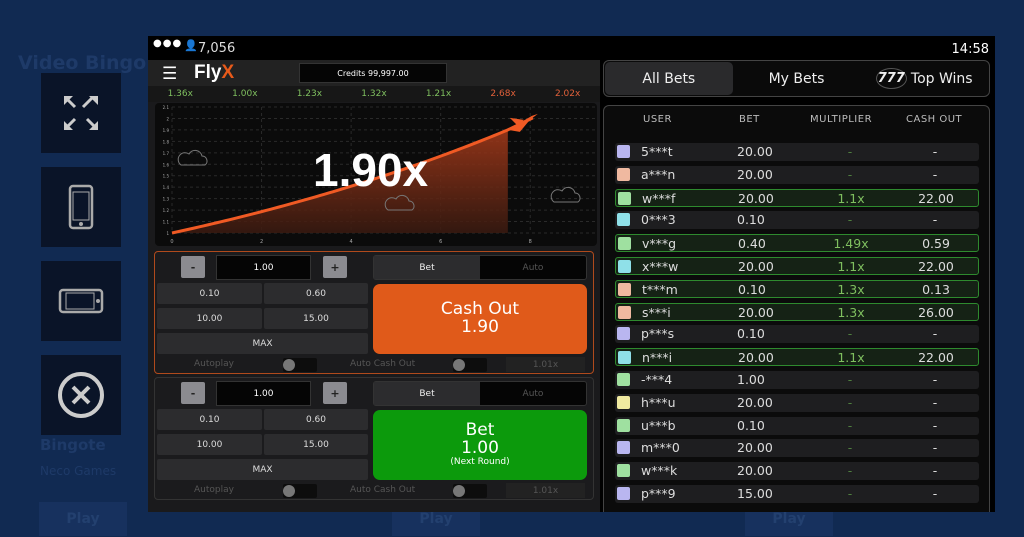 This screenshot has height=537, width=1024. What do you see at coordinates (924, 78) in the screenshot?
I see `tab-top-wins: 777 Top Wins` at bounding box center [924, 78].